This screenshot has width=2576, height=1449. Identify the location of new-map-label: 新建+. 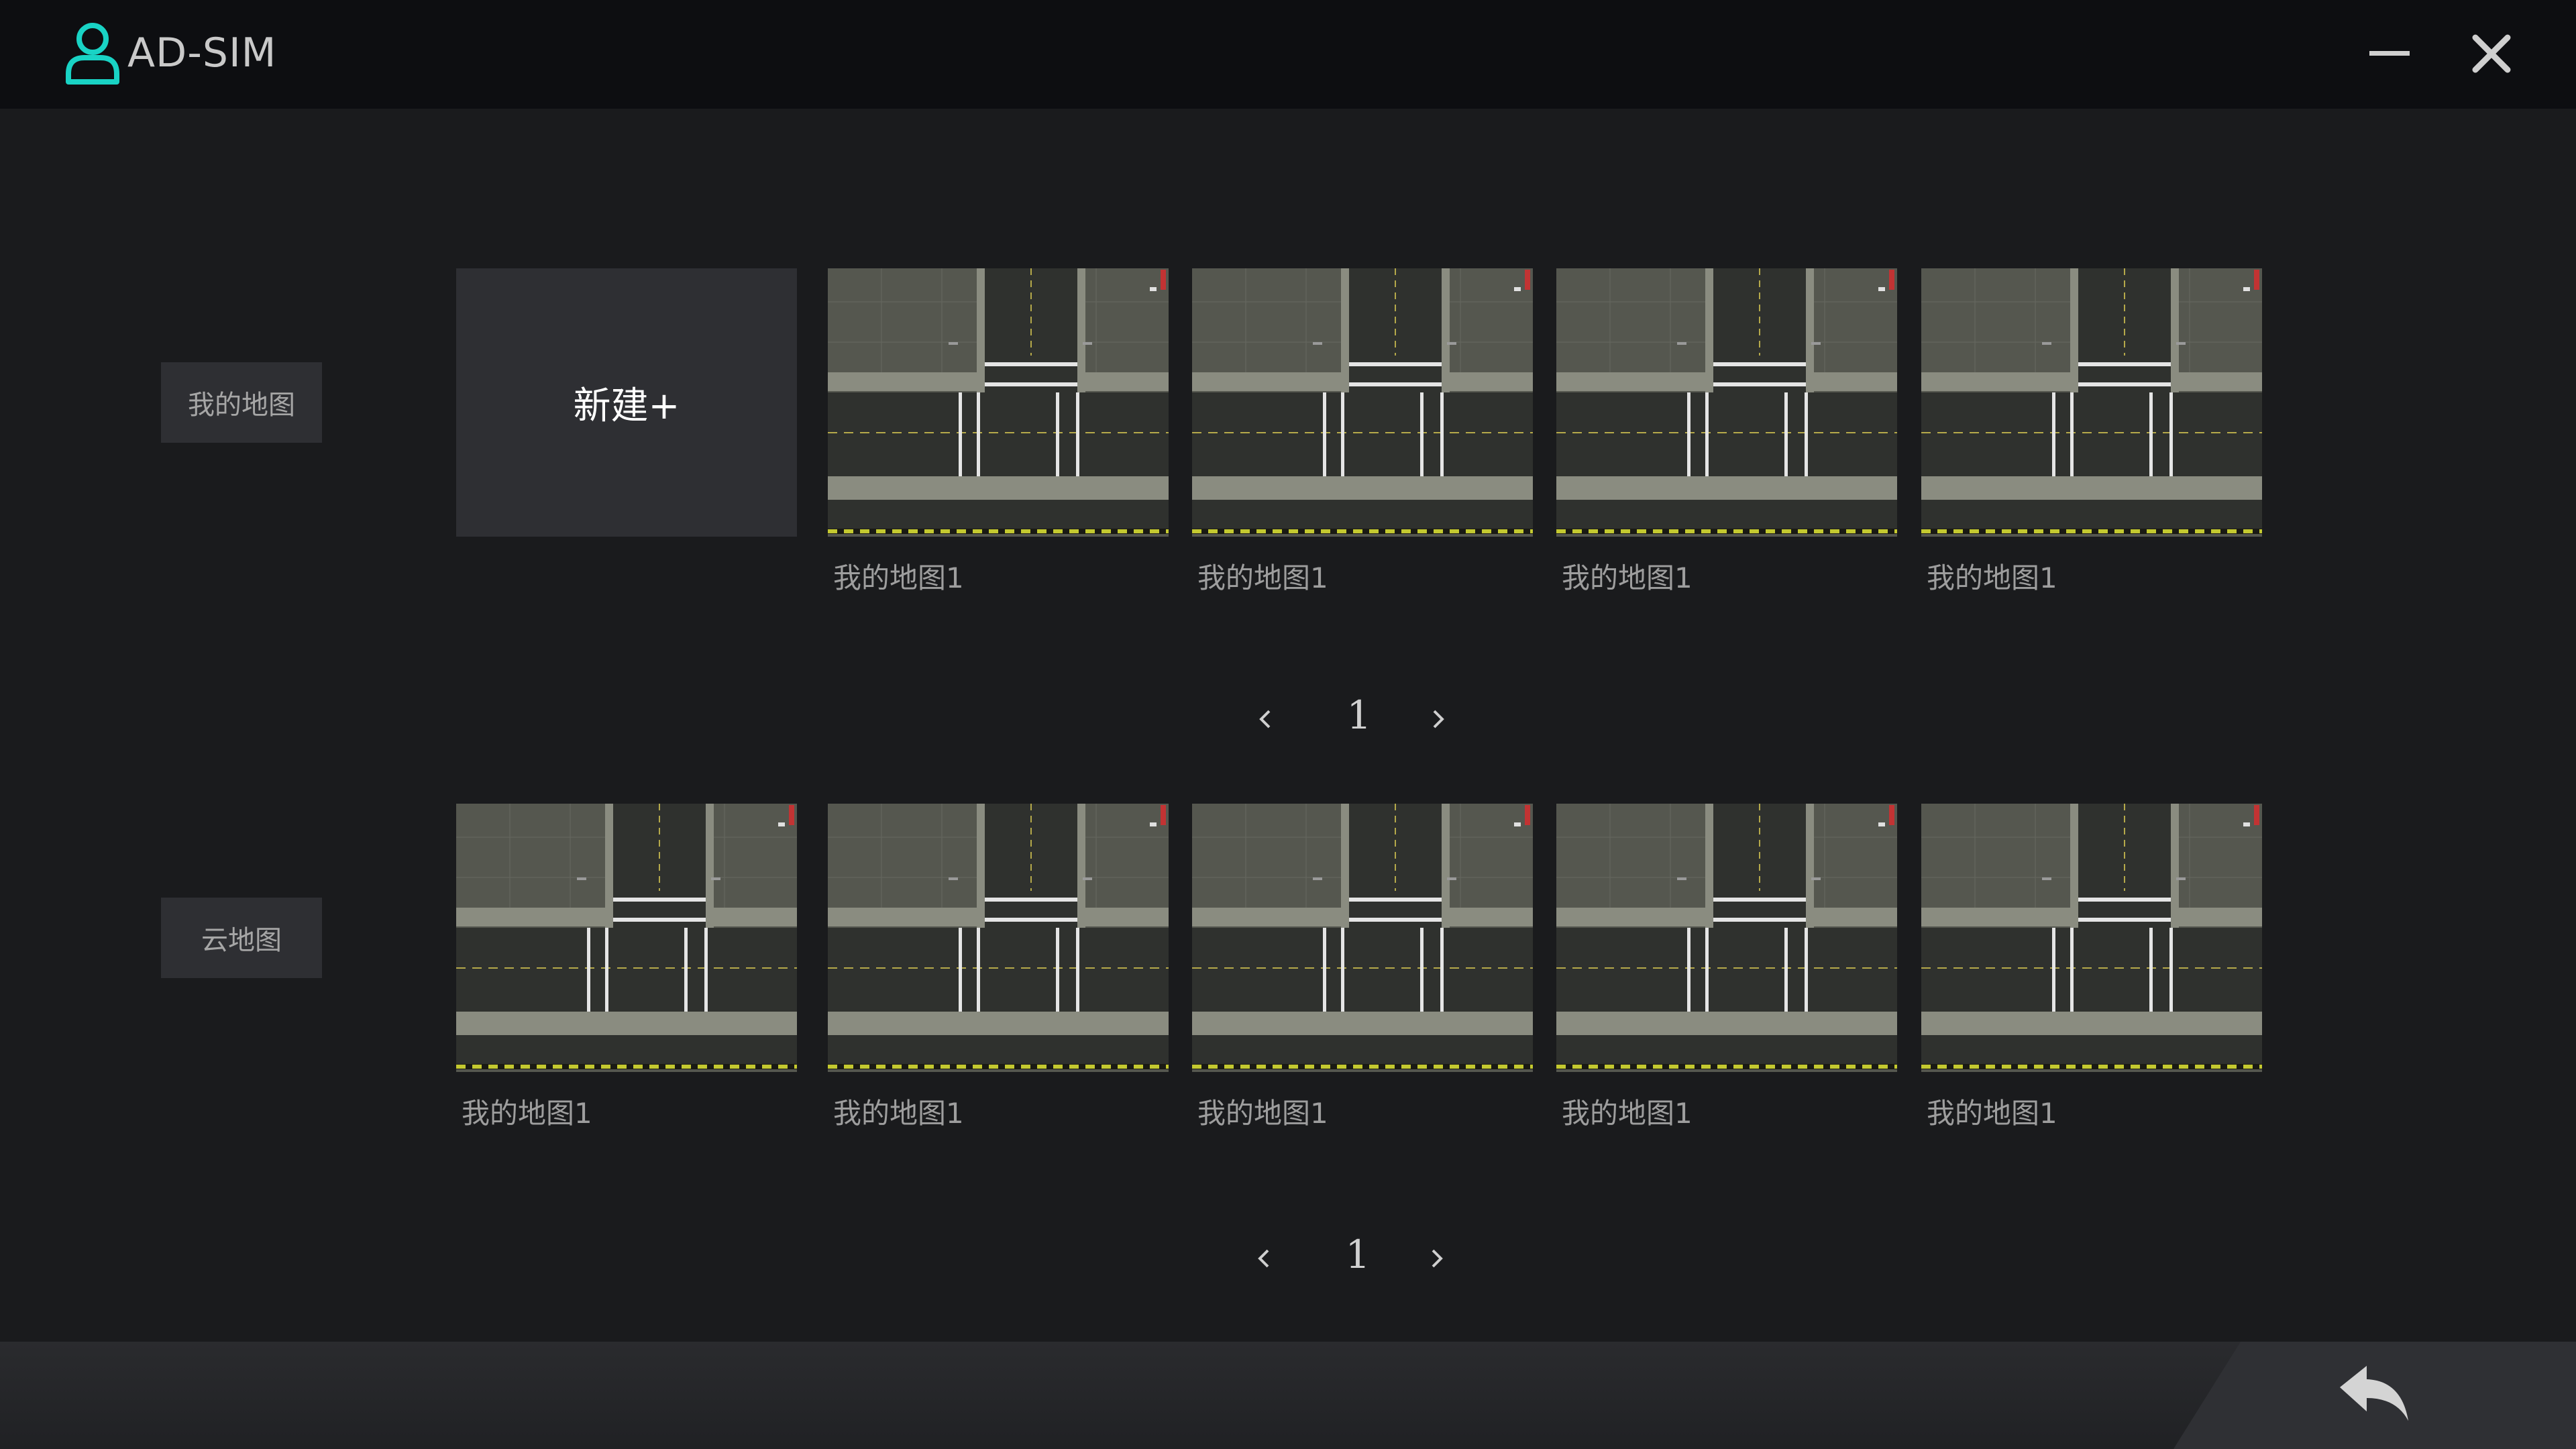
(626, 402).